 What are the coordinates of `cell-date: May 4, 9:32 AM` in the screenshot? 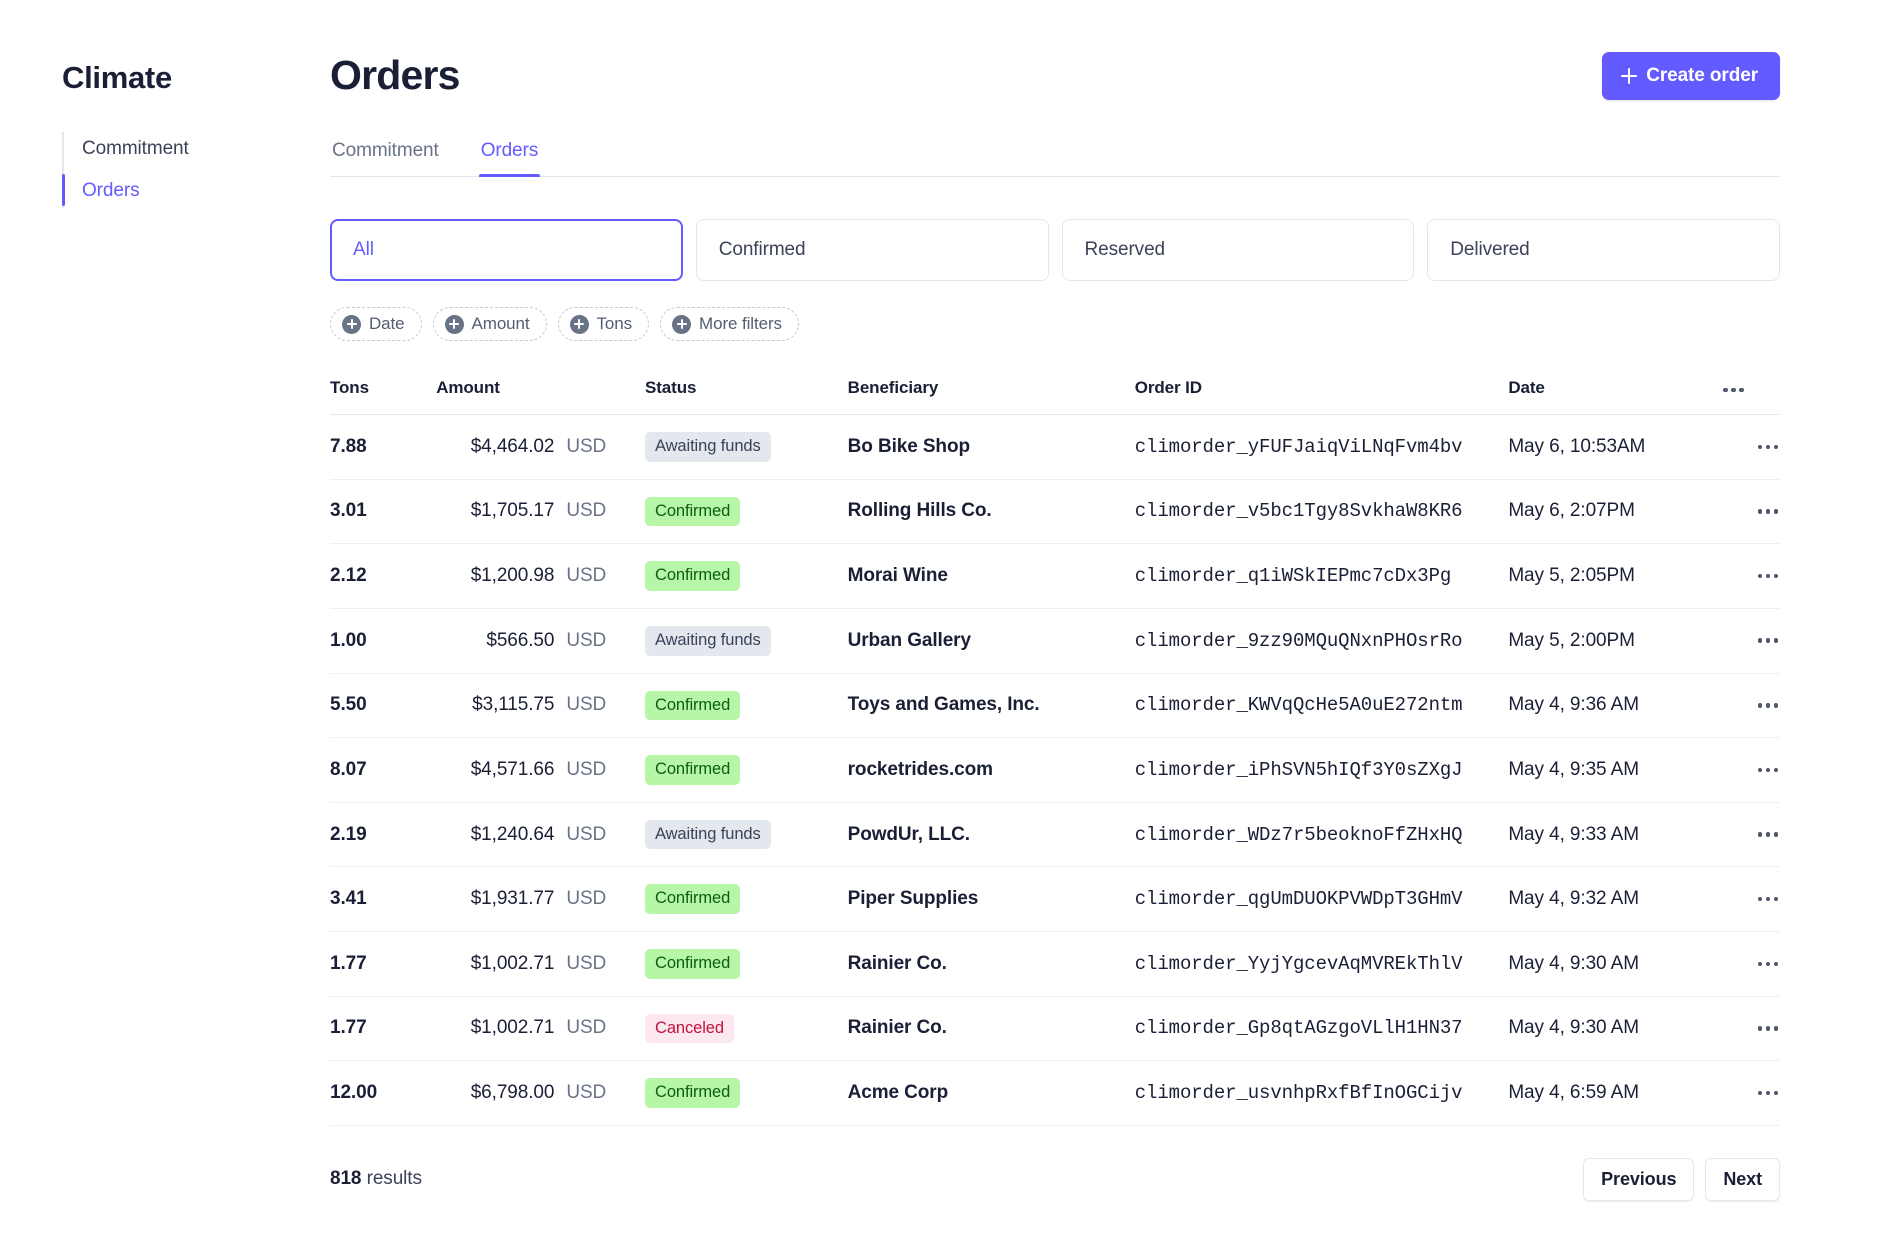 It's located at (1573, 899).